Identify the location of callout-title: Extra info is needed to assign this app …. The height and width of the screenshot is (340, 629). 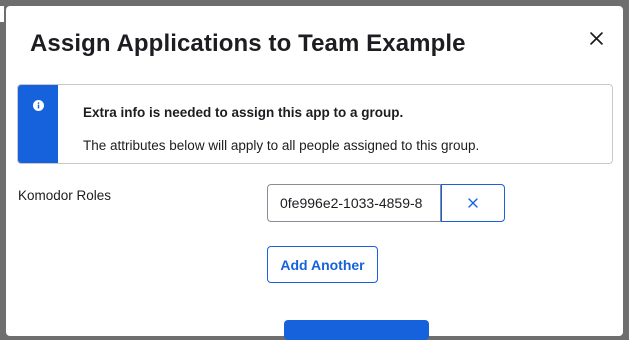
(243, 112).